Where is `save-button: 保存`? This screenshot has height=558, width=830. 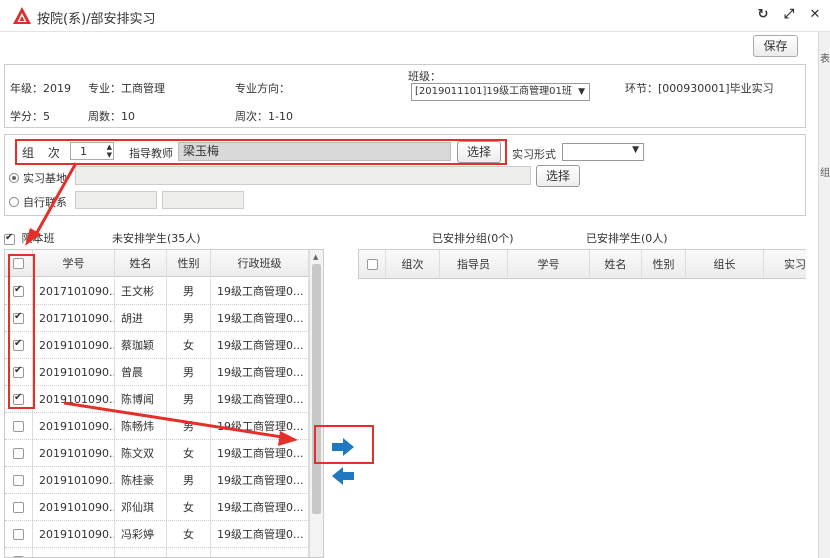
save-button: 保存 is located at coordinates (775, 46).